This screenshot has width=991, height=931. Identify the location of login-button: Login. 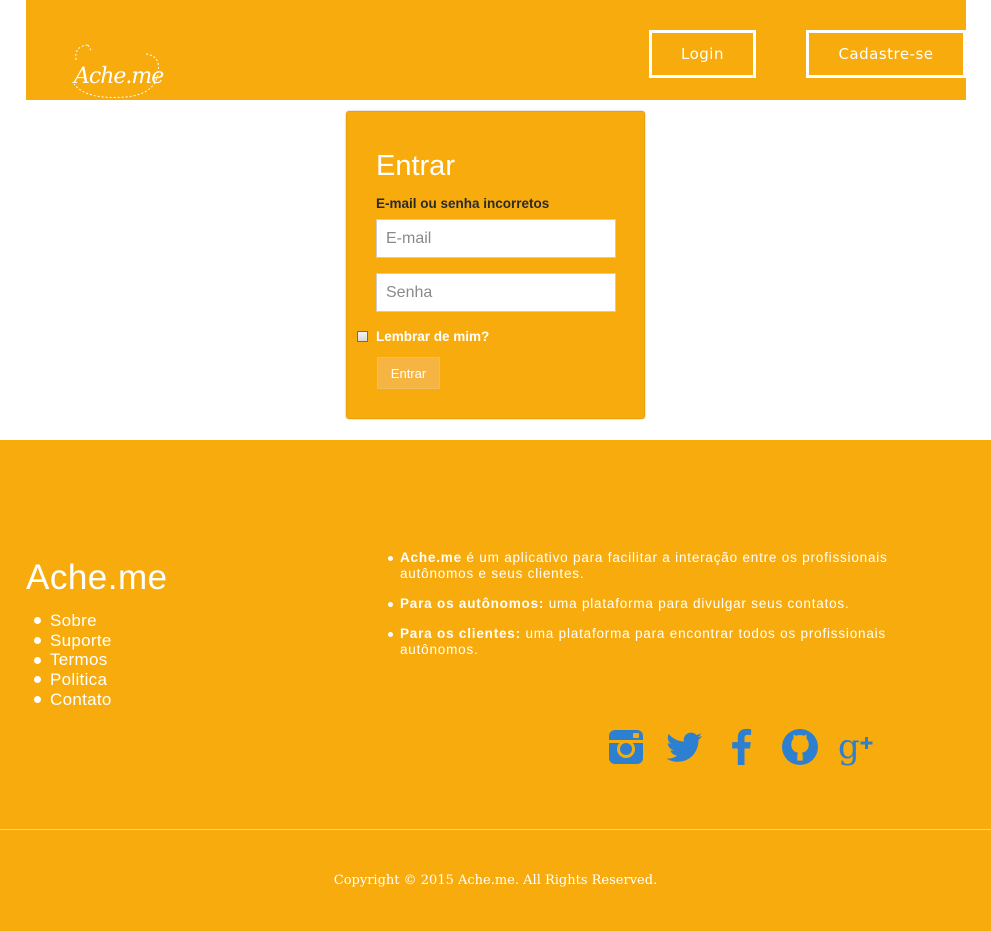
(702, 54).